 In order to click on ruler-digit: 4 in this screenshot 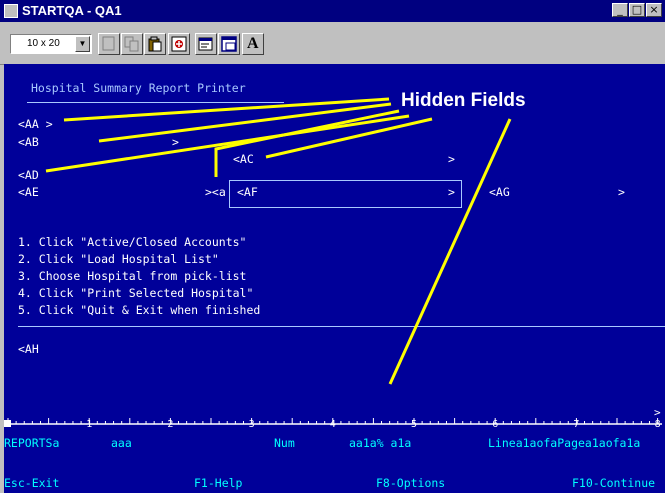, I will do `click(333, 424)`.